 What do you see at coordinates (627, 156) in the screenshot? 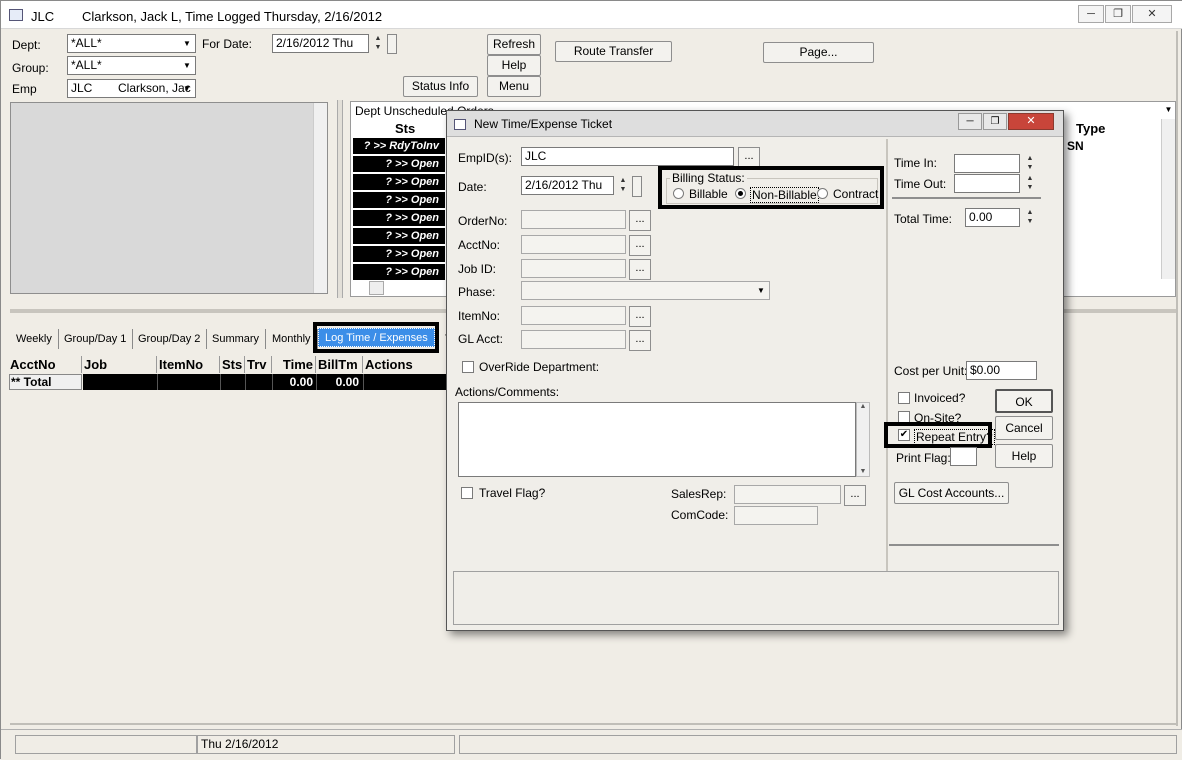
I see `empids-input: JLC` at bounding box center [627, 156].